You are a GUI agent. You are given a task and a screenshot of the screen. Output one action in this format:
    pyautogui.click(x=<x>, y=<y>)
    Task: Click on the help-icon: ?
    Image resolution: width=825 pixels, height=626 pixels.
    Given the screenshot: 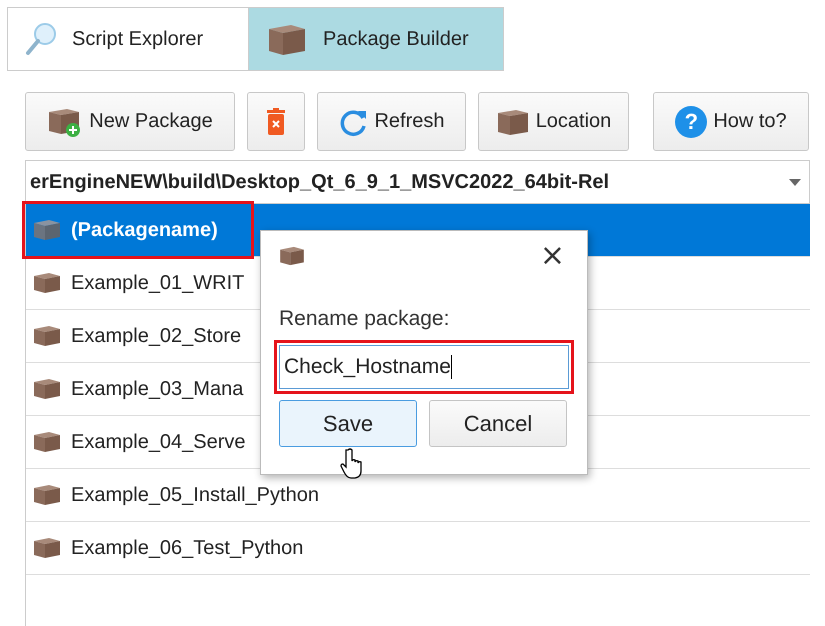 What is the action you would take?
    pyautogui.click(x=691, y=122)
    